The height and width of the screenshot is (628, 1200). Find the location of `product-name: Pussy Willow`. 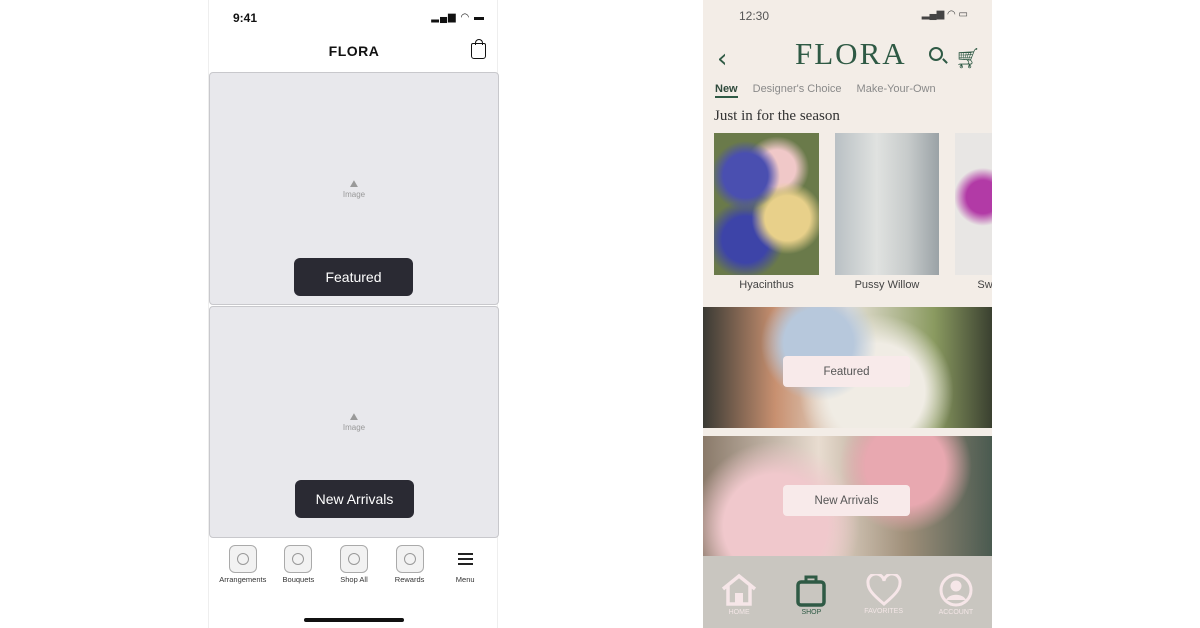

product-name: Pussy Willow is located at coordinates (887, 285).